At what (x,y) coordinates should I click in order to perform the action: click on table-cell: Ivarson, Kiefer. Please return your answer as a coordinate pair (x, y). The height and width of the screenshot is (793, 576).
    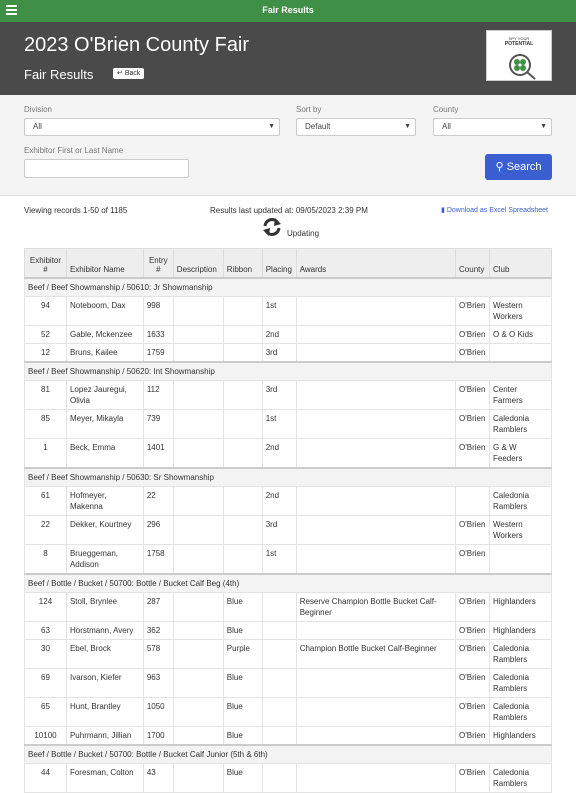
    Looking at the image, I should click on (104, 682).